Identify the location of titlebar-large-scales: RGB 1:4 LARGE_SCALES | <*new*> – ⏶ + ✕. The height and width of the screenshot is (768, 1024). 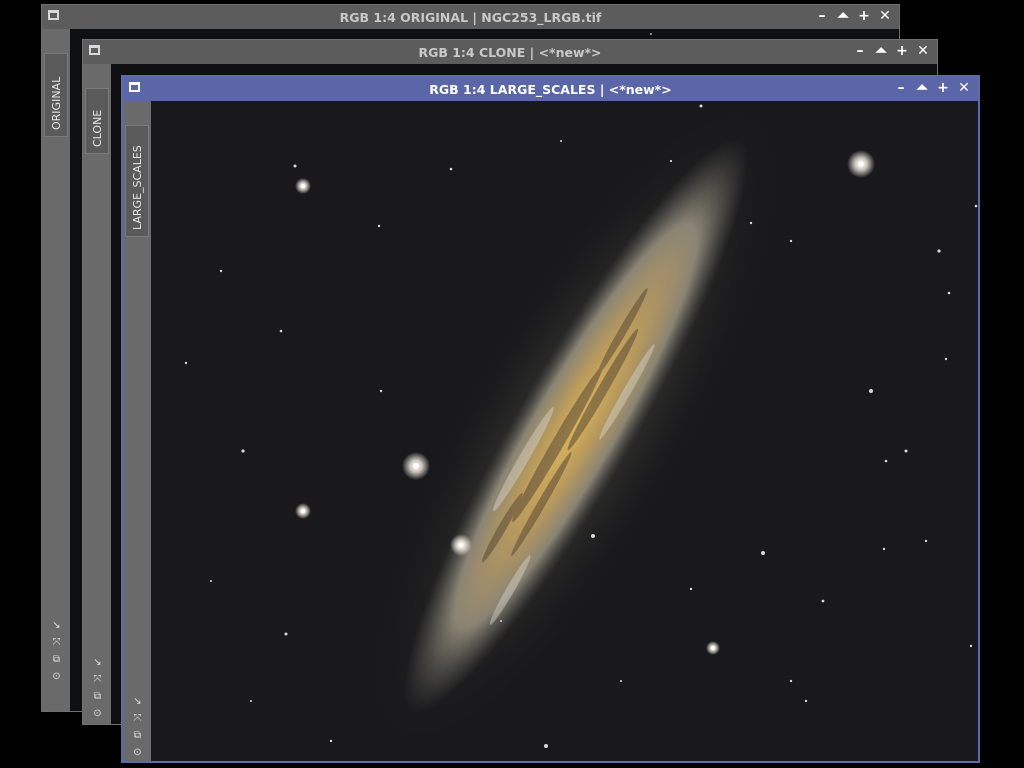
(550, 89).